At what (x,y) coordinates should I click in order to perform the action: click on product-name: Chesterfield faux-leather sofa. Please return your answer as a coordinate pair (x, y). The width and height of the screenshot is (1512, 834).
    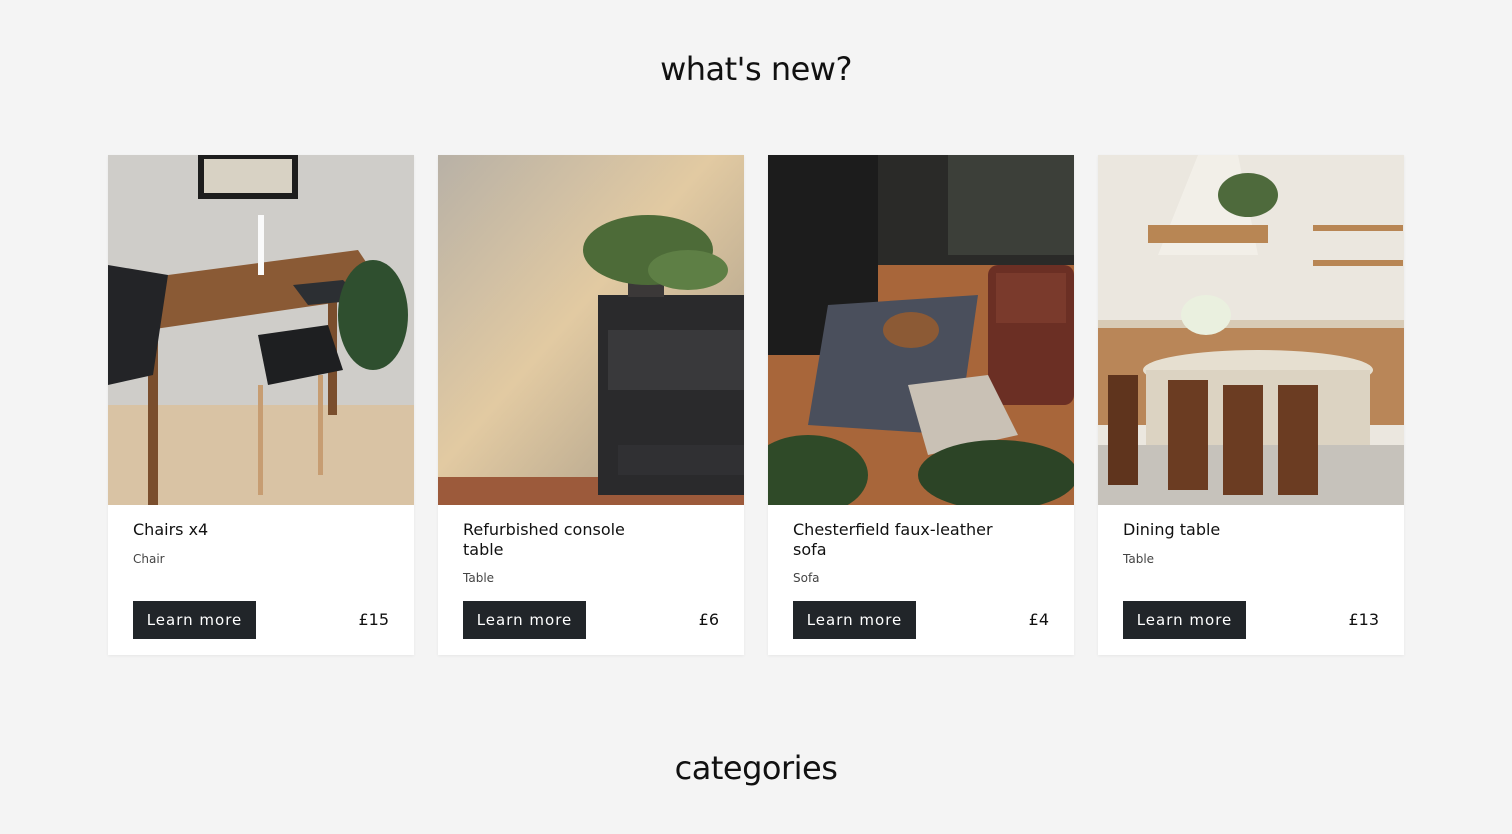
    Looking at the image, I should click on (893, 539).